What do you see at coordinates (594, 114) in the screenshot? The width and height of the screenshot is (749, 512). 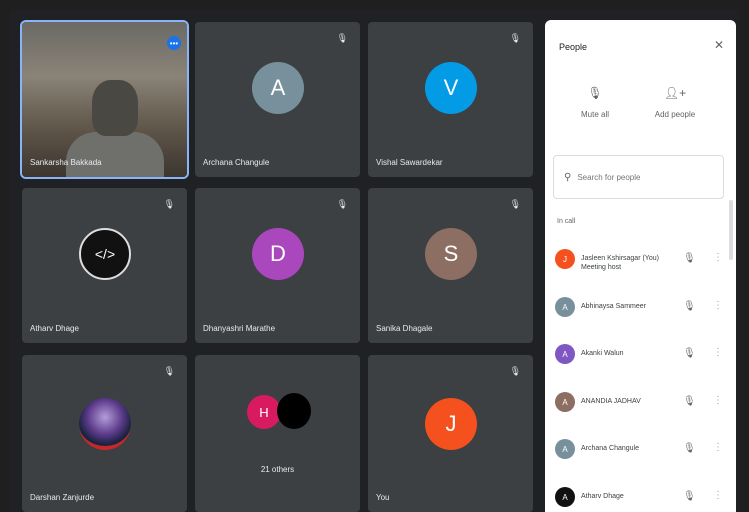 I see `mute-all-label: Mute all` at bounding box center [594, 114].